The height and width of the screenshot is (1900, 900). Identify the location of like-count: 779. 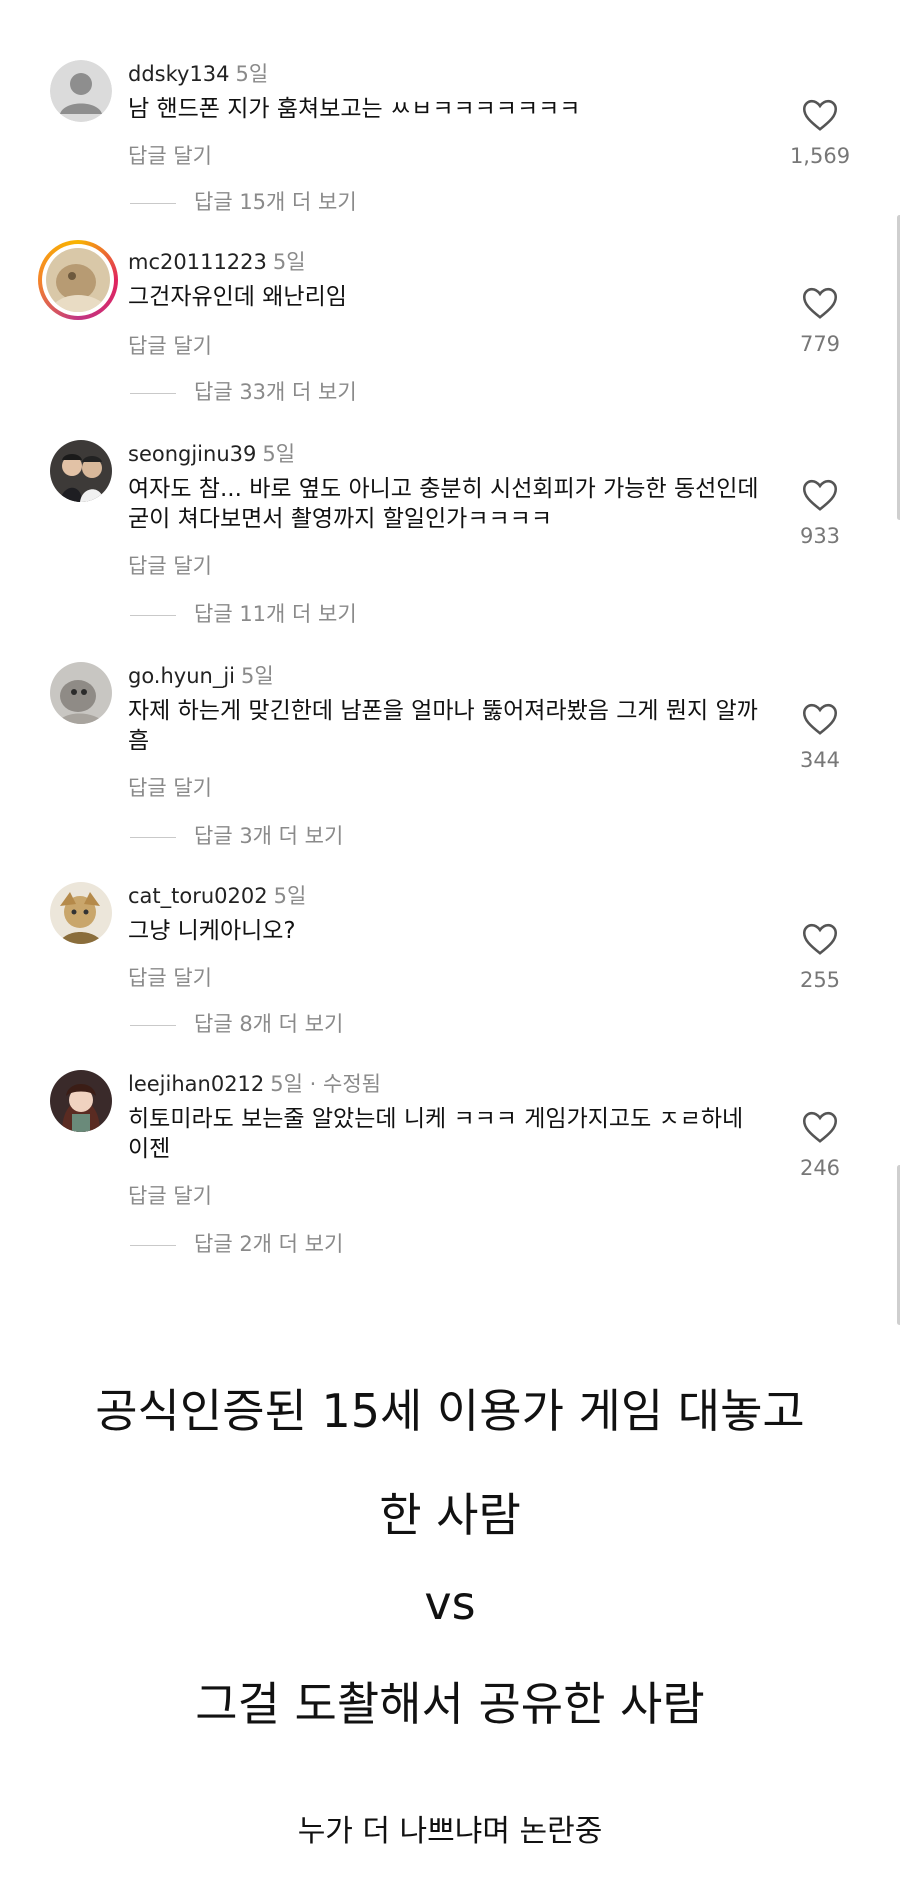
(820, 344).